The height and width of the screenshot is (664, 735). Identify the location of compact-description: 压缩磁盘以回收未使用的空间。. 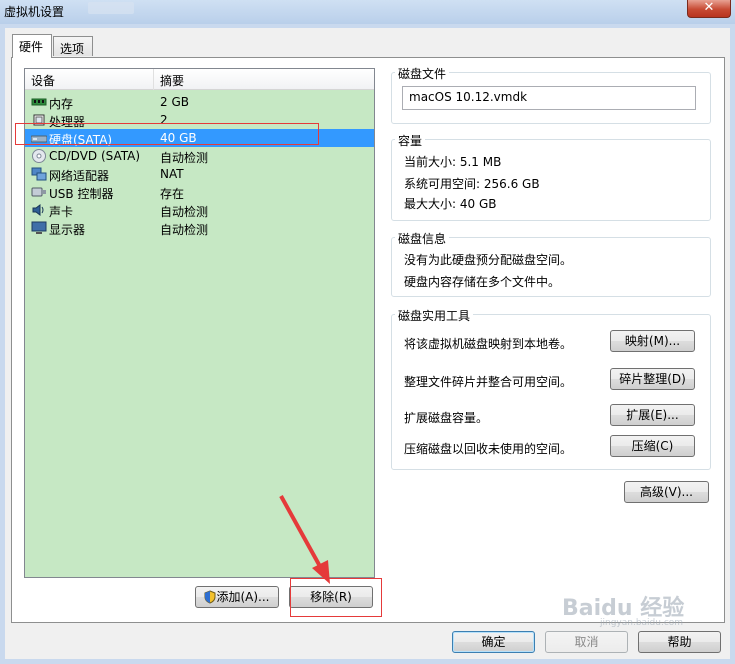
(488, 449).